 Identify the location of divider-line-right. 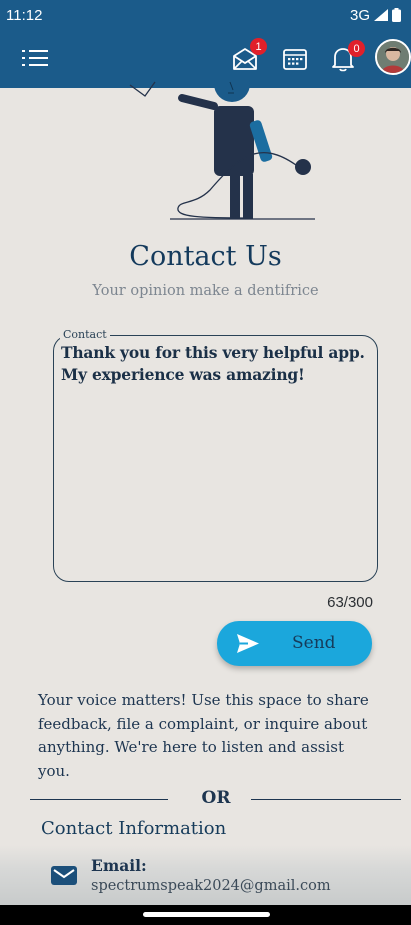
(326, 800).